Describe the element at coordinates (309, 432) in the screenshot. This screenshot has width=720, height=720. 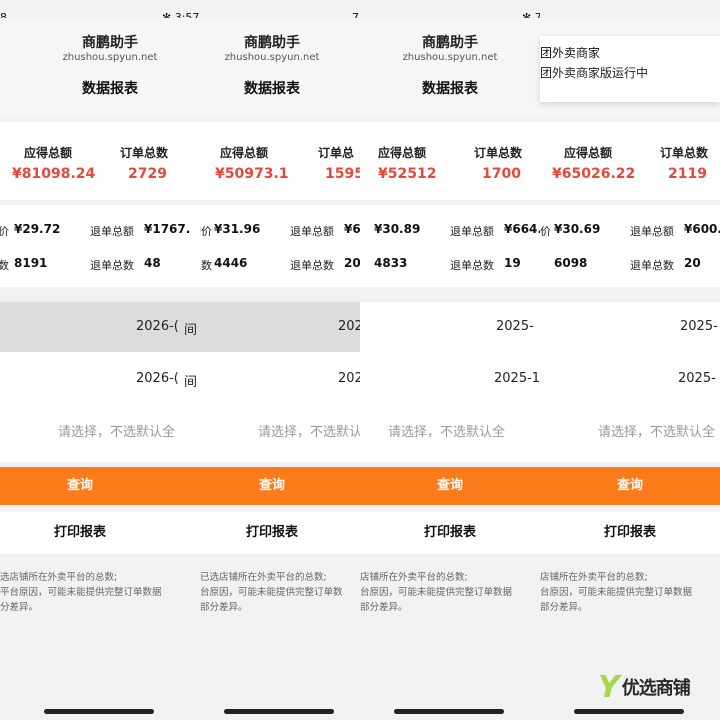
I see `store-select-placeholder: 请选择，不选默认` at that location.